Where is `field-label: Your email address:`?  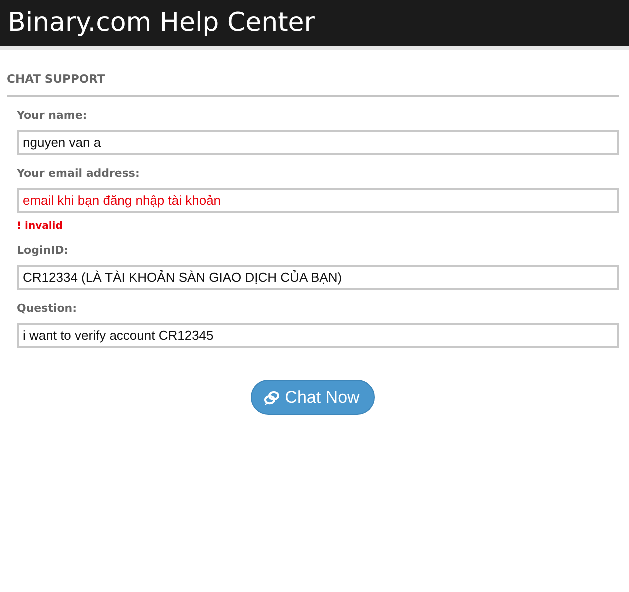
field-label: Your email address: is located at coordinates (78, 173).